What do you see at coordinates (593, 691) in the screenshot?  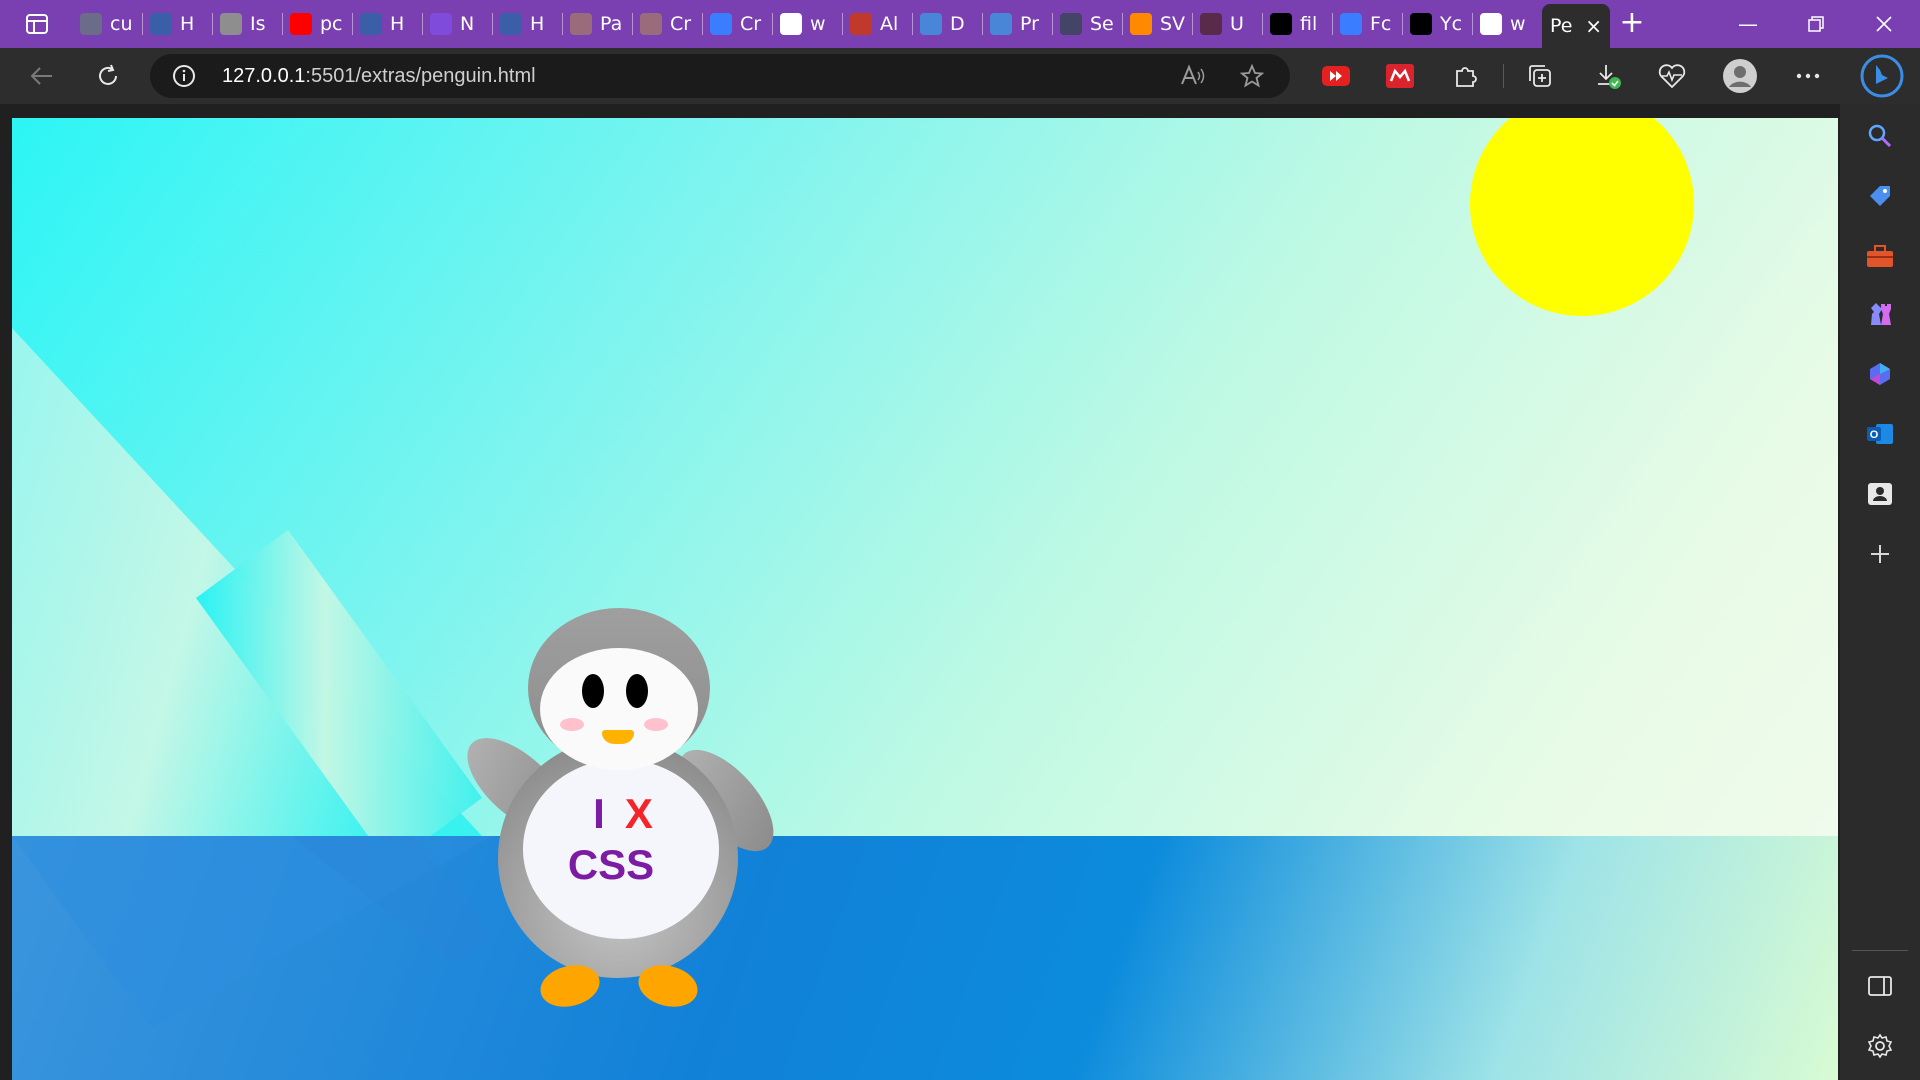 I see `penguin-left-eye` at bounding box center [593, 691].